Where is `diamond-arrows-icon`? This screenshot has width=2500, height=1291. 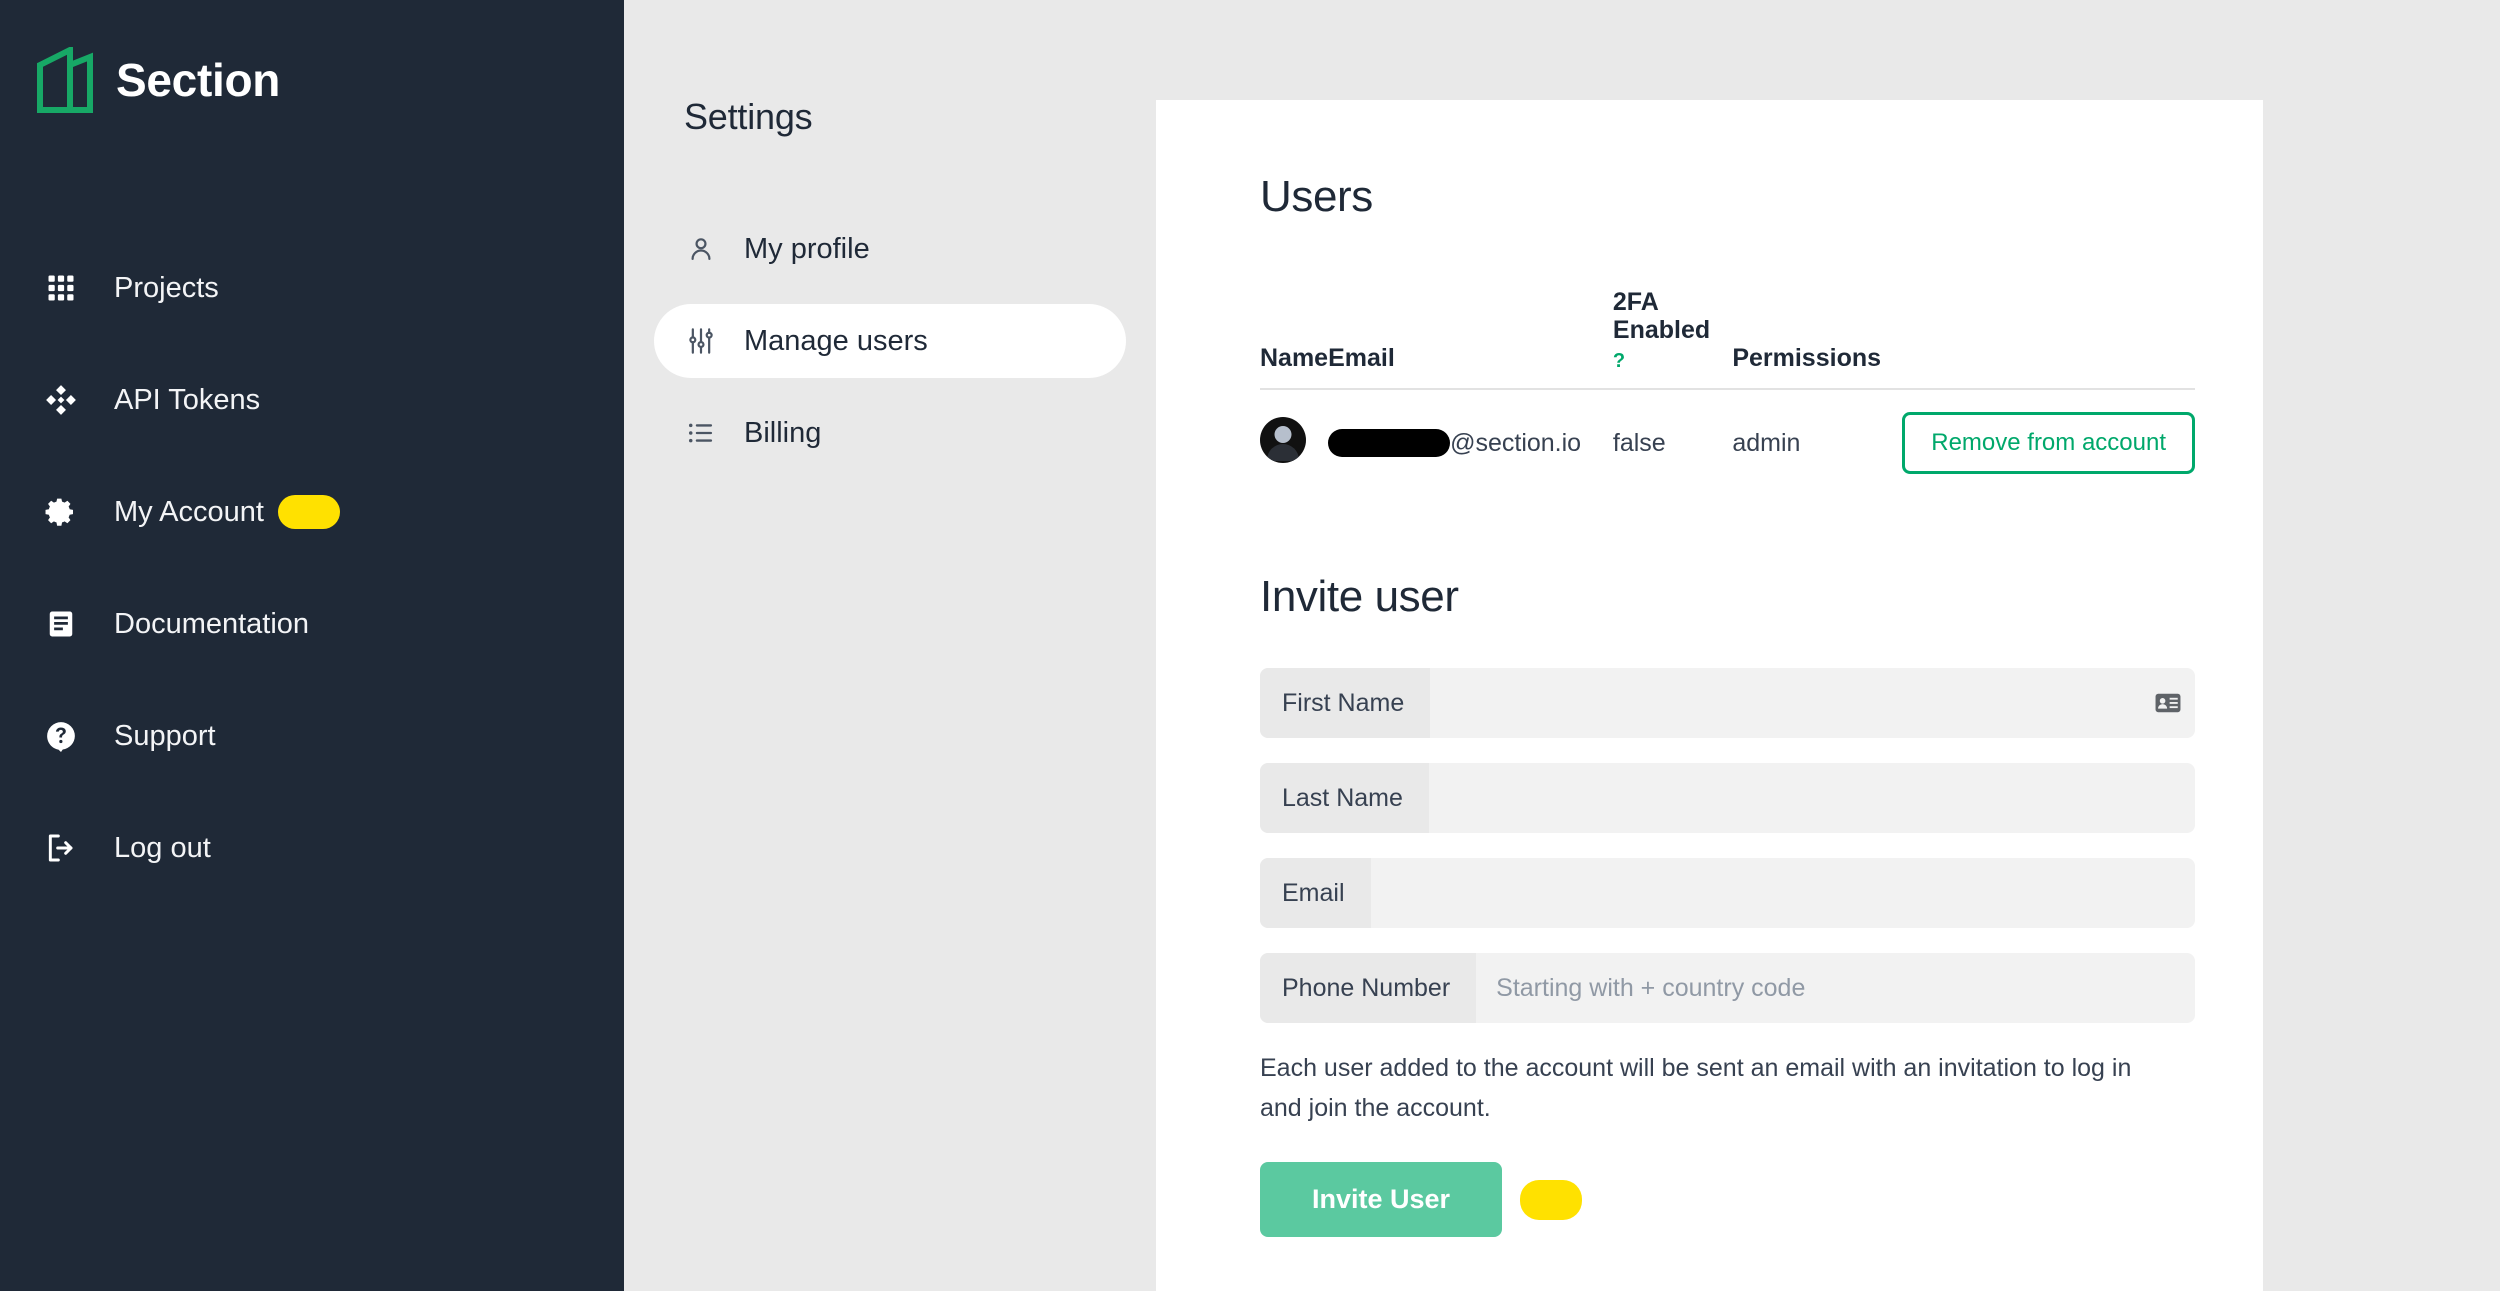 diamond-arrows-icon is located at coordinates (61, 400).